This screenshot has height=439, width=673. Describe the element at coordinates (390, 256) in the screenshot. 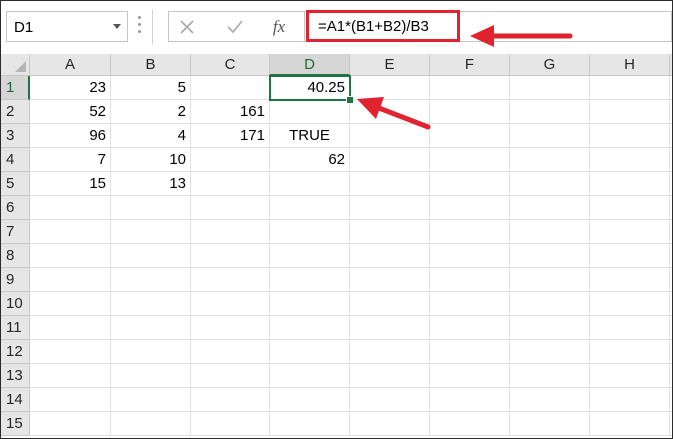

I see `cell-e8` at that location.